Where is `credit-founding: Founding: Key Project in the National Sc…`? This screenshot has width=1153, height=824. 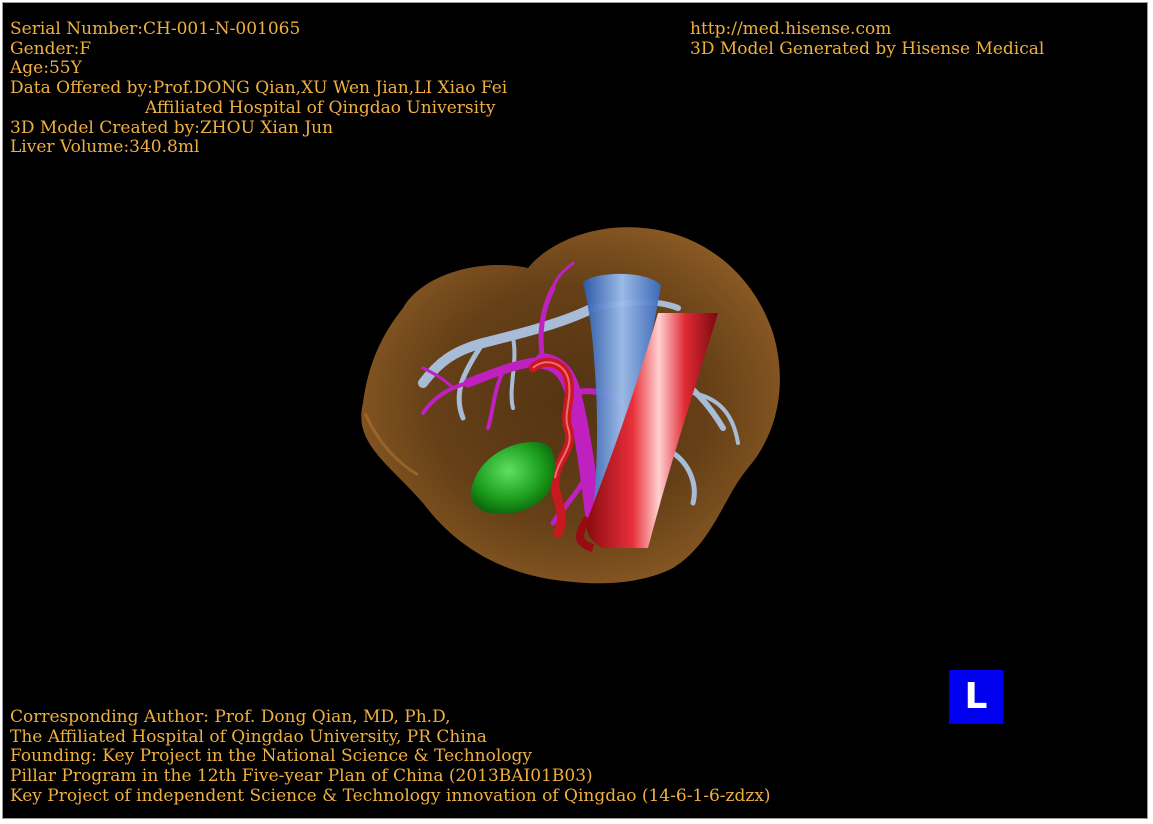
credit-founding: Founding: Key Project in the National Sc… is located at coordinates (271, 756).